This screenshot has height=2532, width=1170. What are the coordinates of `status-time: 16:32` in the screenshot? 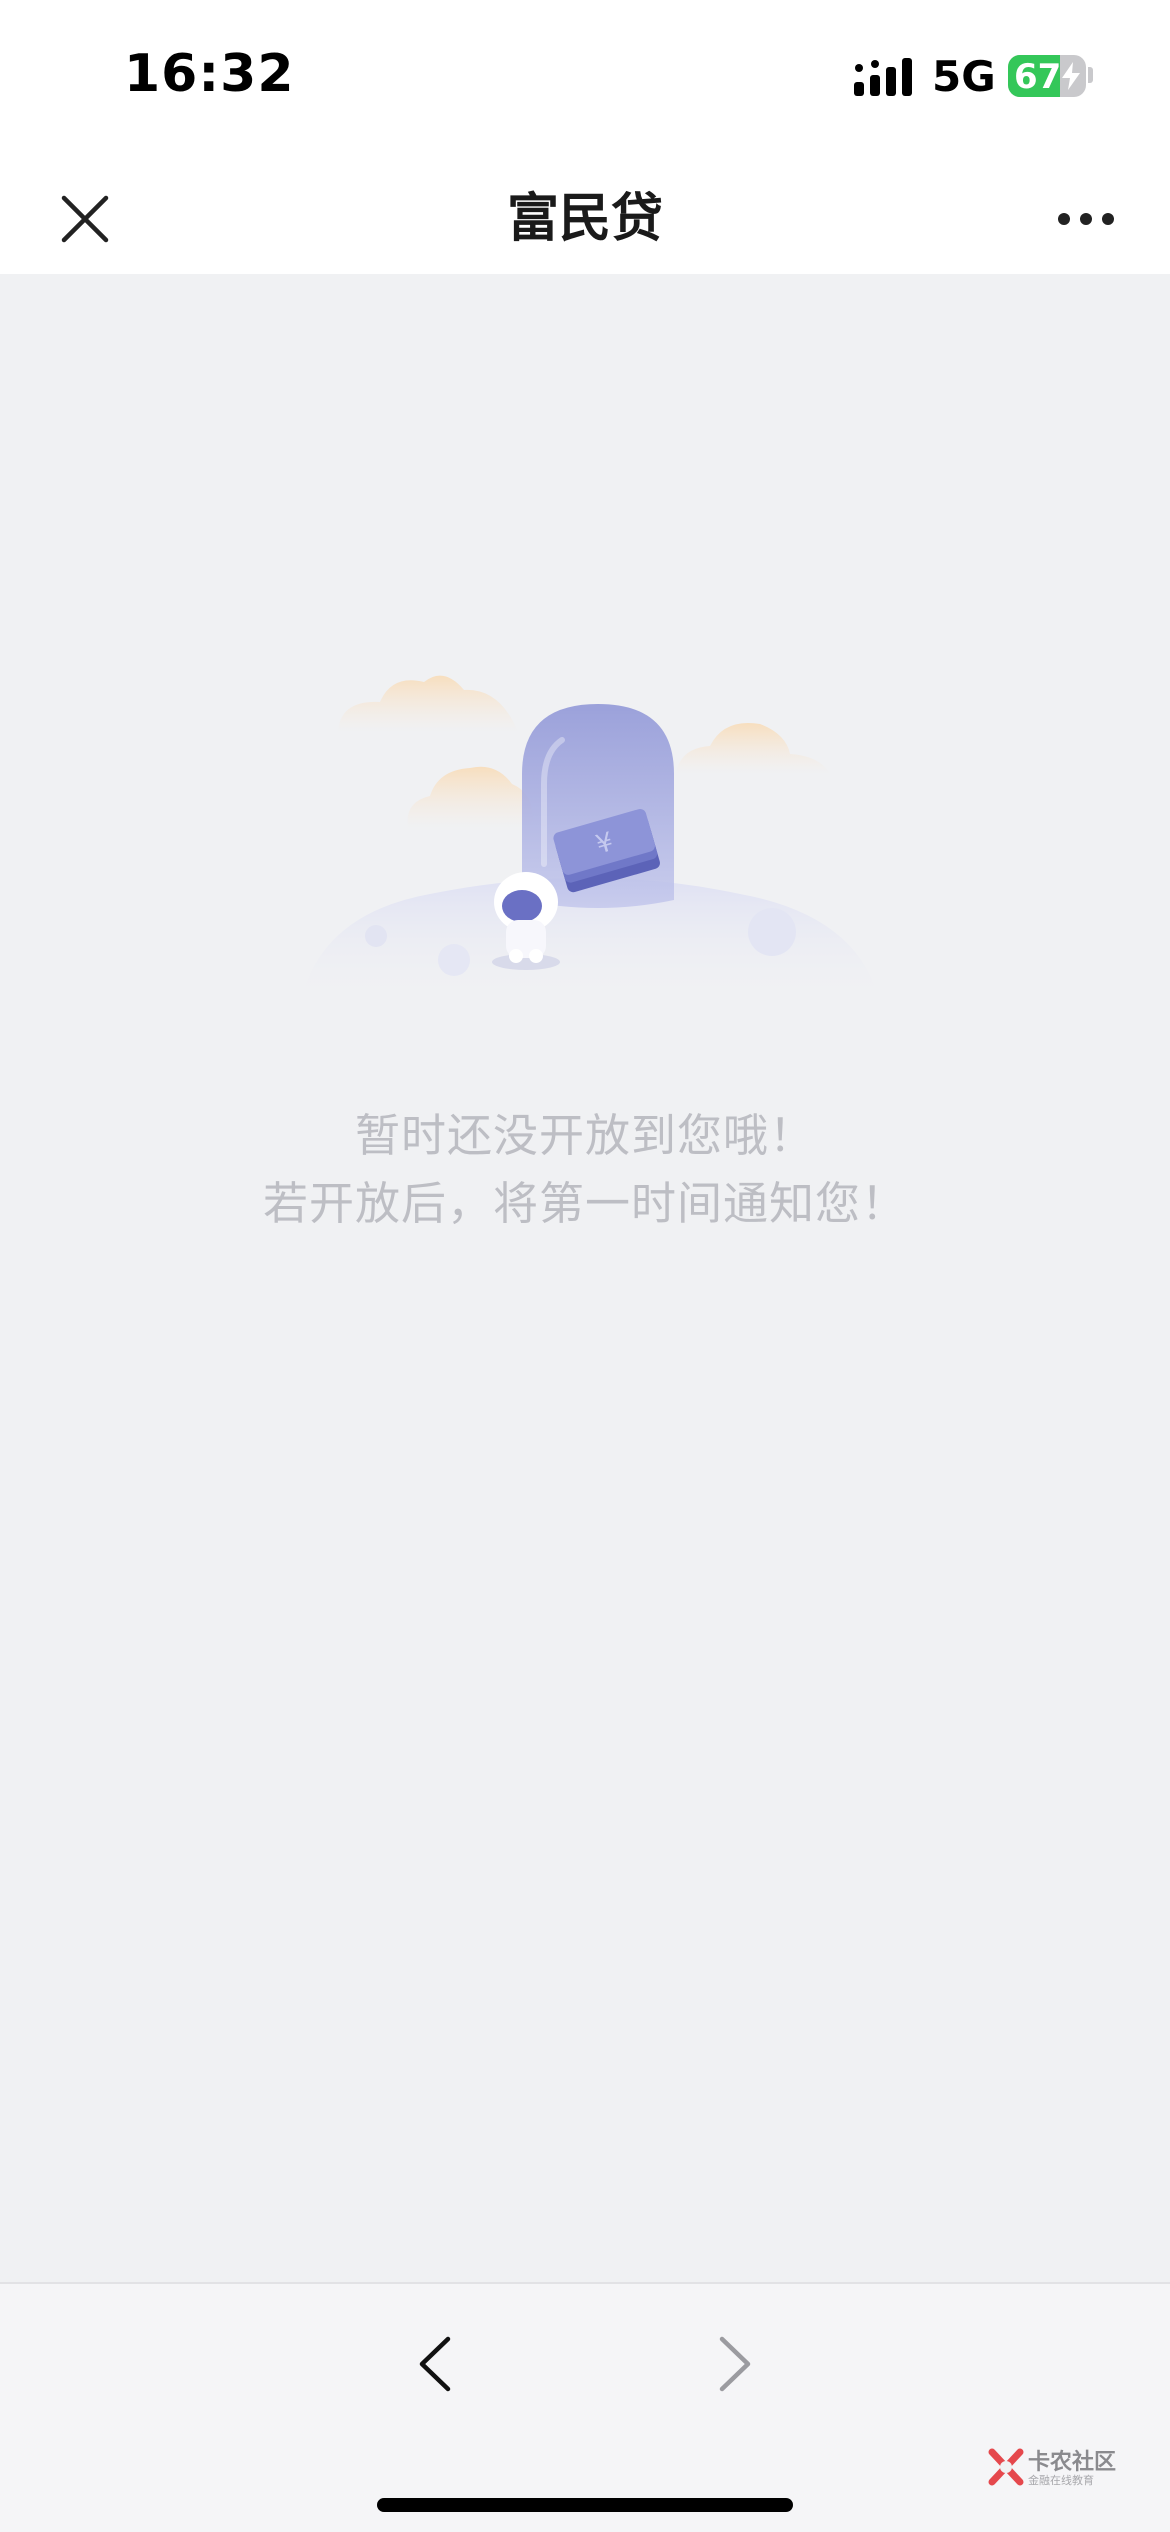 It's located at (209, 74).